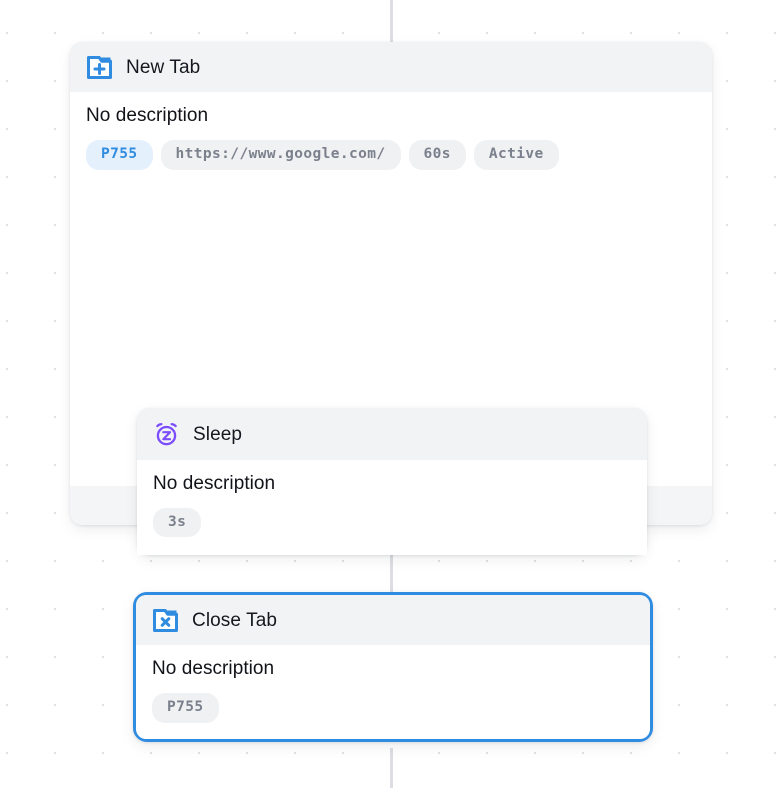 The width and height of the screenshot is (784, 788). I want to click on node-sleep-body: No description 3s, so click(392, 507).